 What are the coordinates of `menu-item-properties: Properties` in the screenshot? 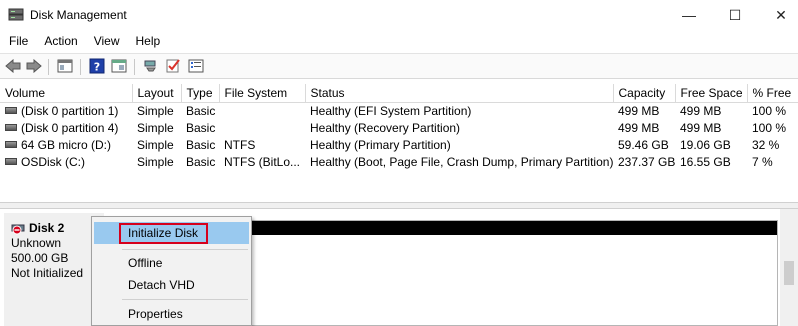 It's located at (171, 314).